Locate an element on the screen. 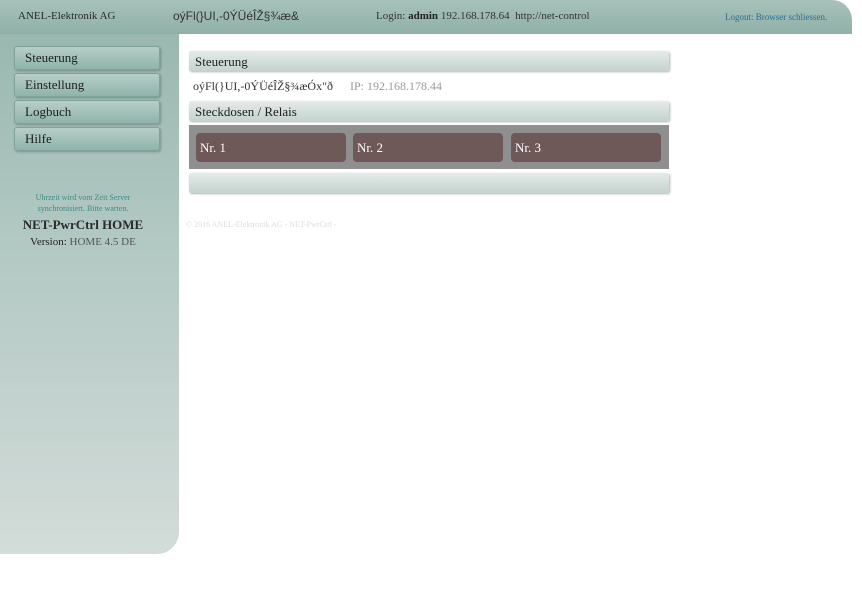 Image resolution: width=862 pixels, height=612 pixels. relay-button-3: Nr. 3 is located at coordinates (586, 147).